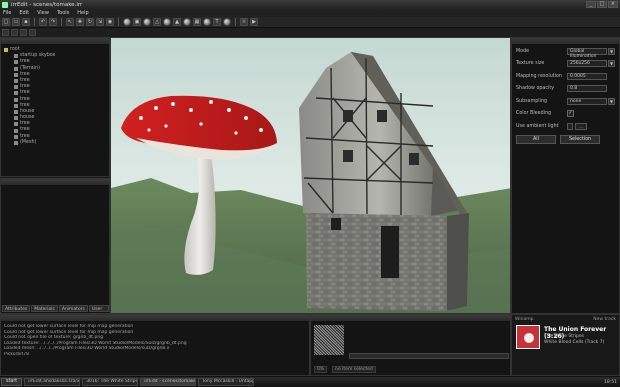  What do you see at coordinates (63, 13) in the screenshot?
I see `menu-tools: Tools` at bounding box center [63, 13].